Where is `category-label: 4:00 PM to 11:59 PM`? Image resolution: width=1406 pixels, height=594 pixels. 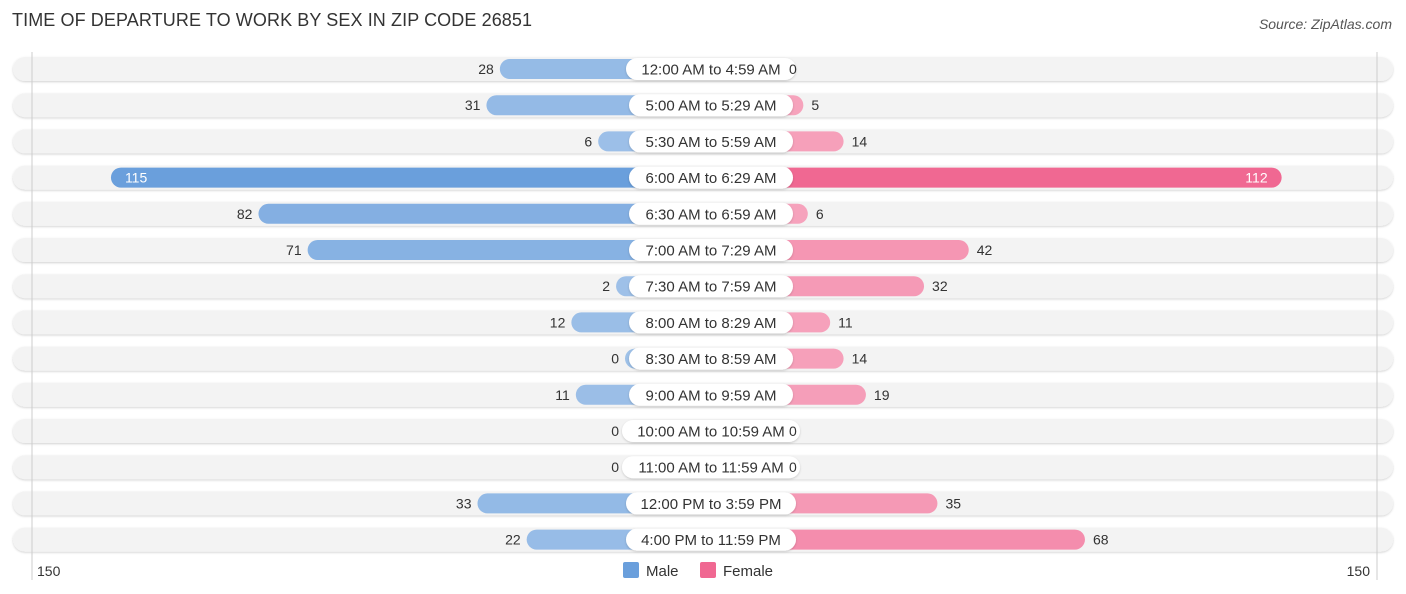 category-label: 4:00 PM to 11:59 PM is located at coordinates (711, 540).